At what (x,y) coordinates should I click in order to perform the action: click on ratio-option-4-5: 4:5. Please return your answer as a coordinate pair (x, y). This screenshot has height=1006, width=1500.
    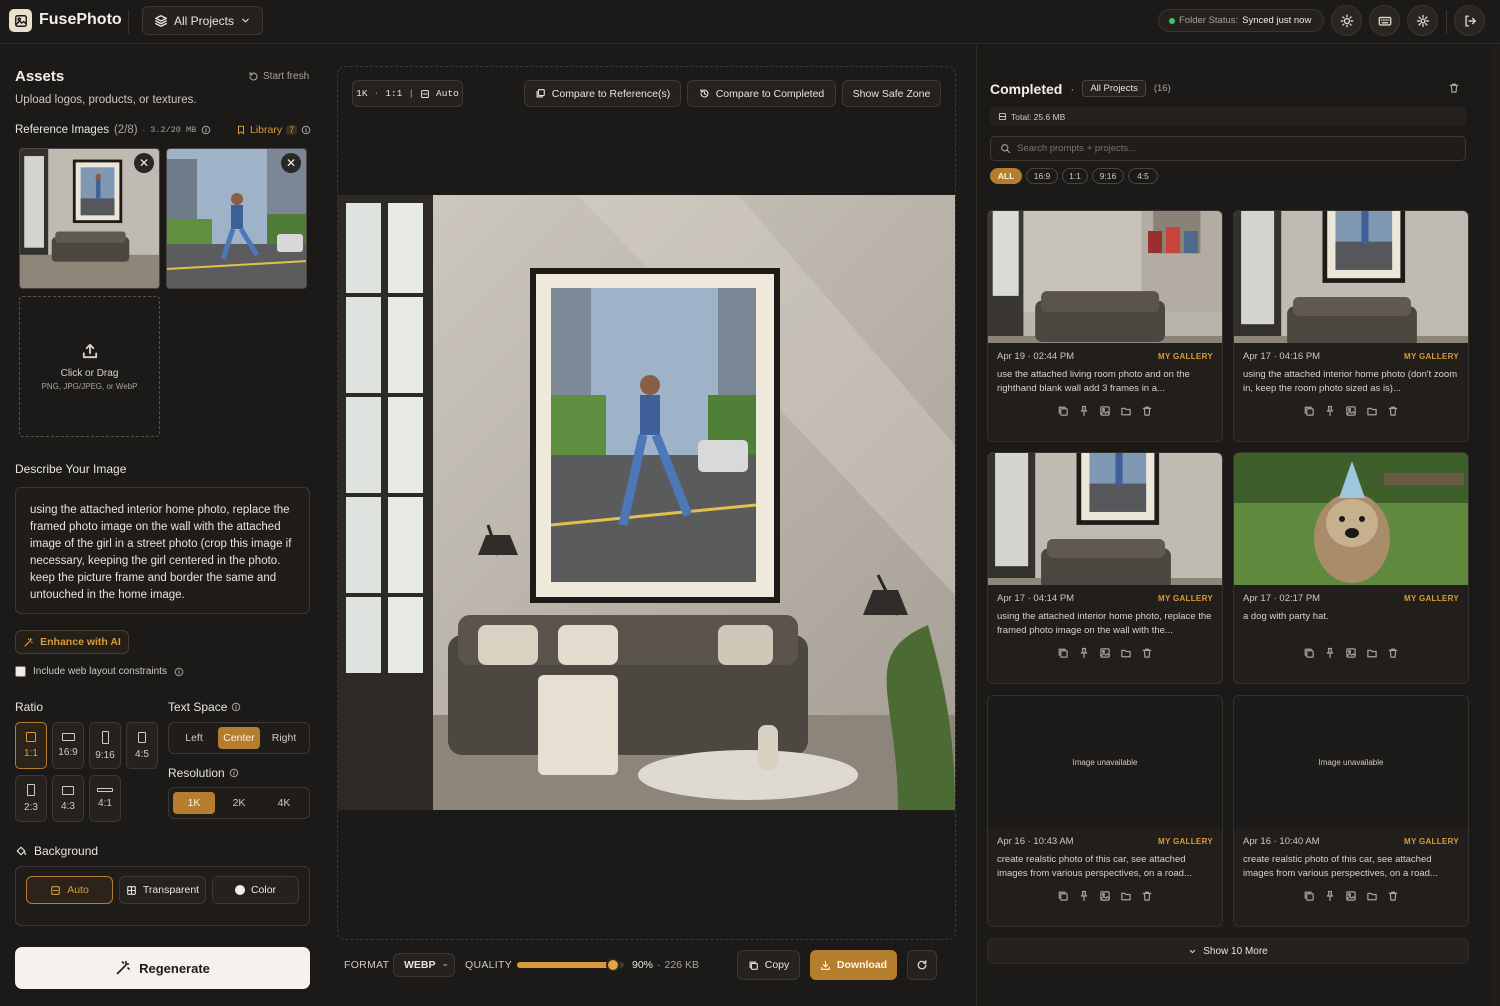
    Looking at the image, I should click on (142, 745).